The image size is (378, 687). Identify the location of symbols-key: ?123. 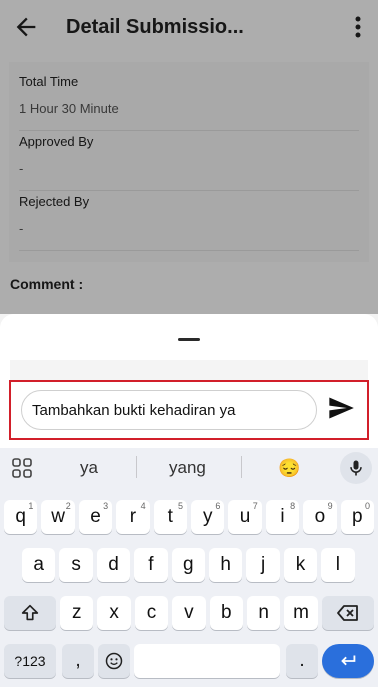
(30, 661).